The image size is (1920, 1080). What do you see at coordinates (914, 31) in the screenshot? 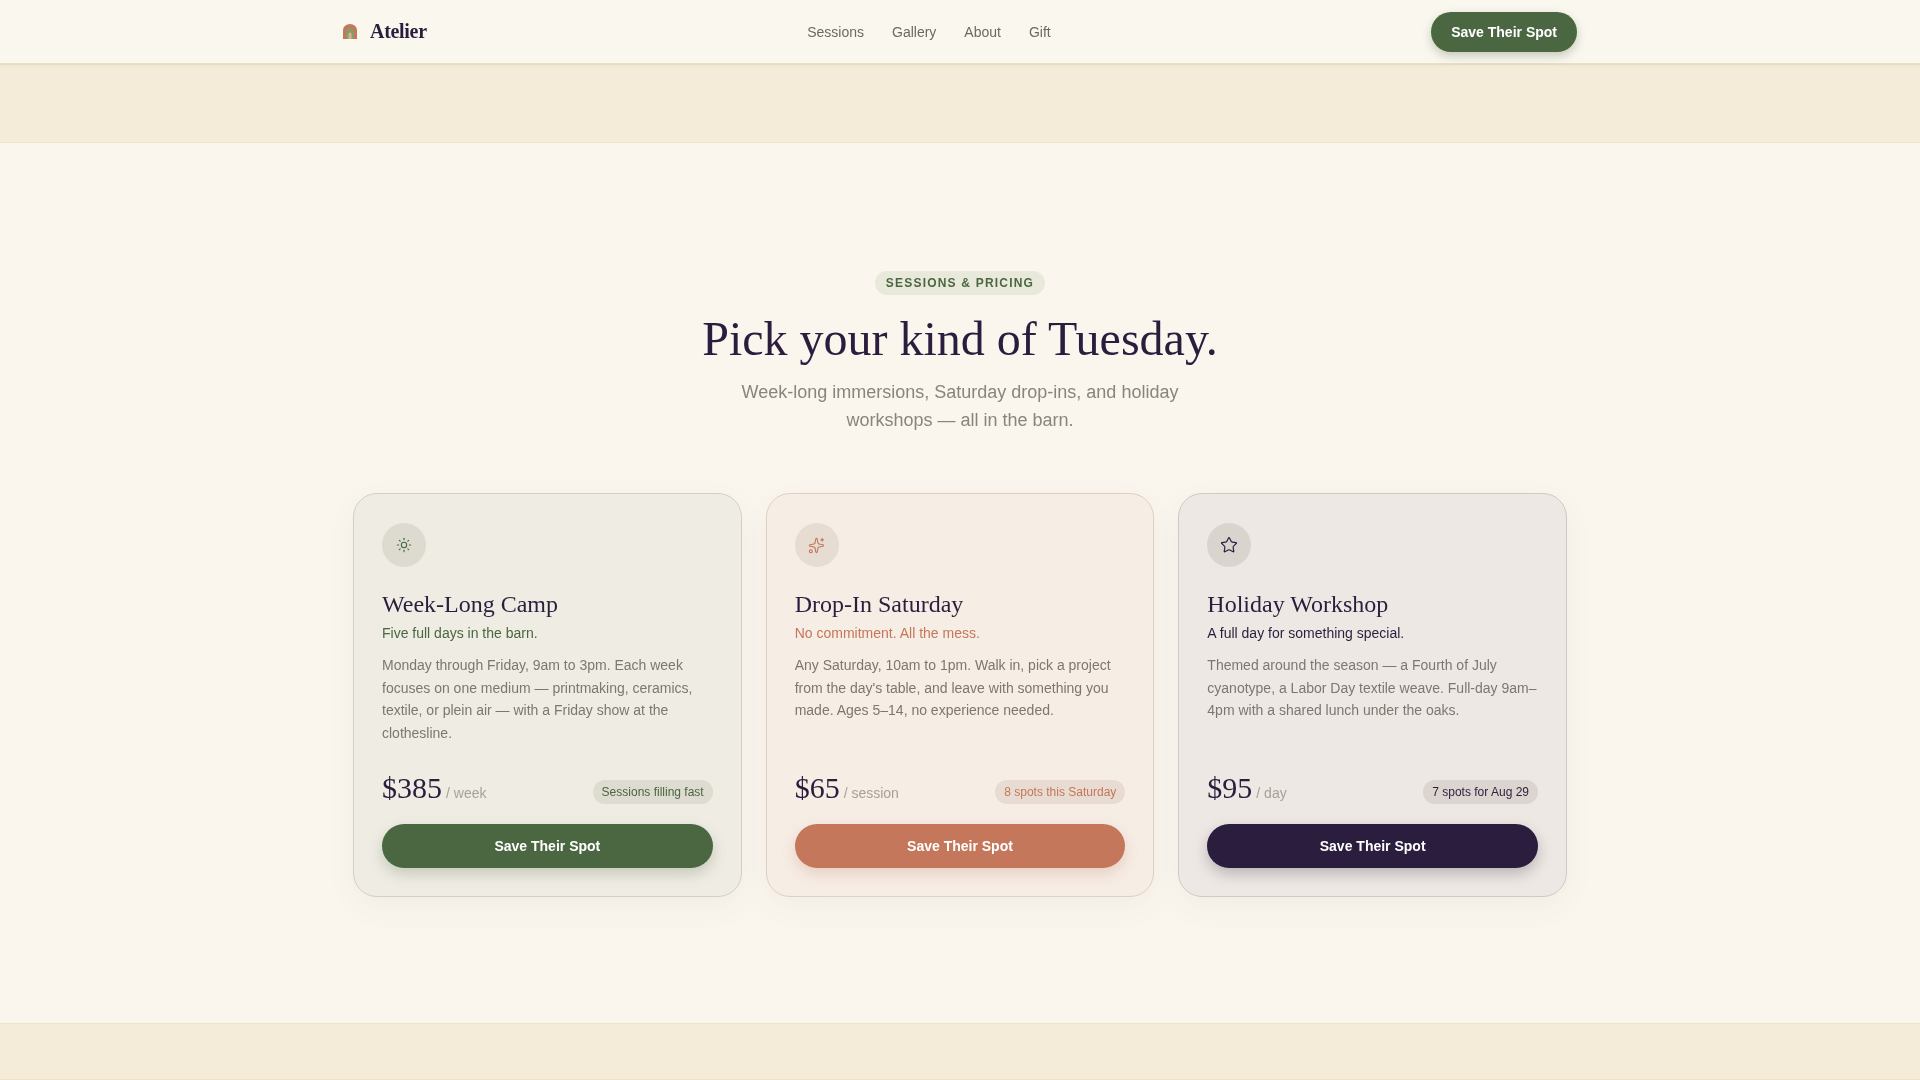
I see `nav-link: Gallery` at bounding box center [914, 31].